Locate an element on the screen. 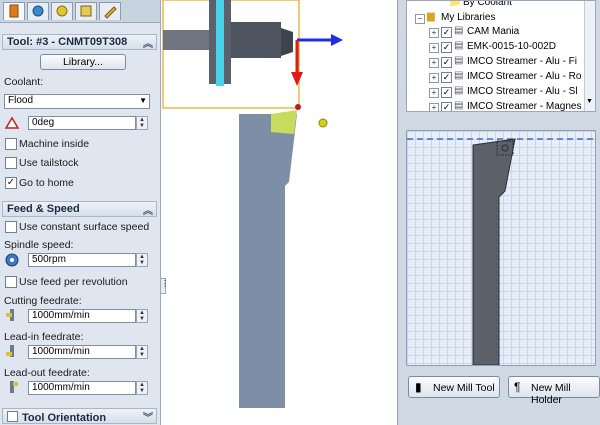  tree-label: CAM Mania is located at coordinates (493, 31).